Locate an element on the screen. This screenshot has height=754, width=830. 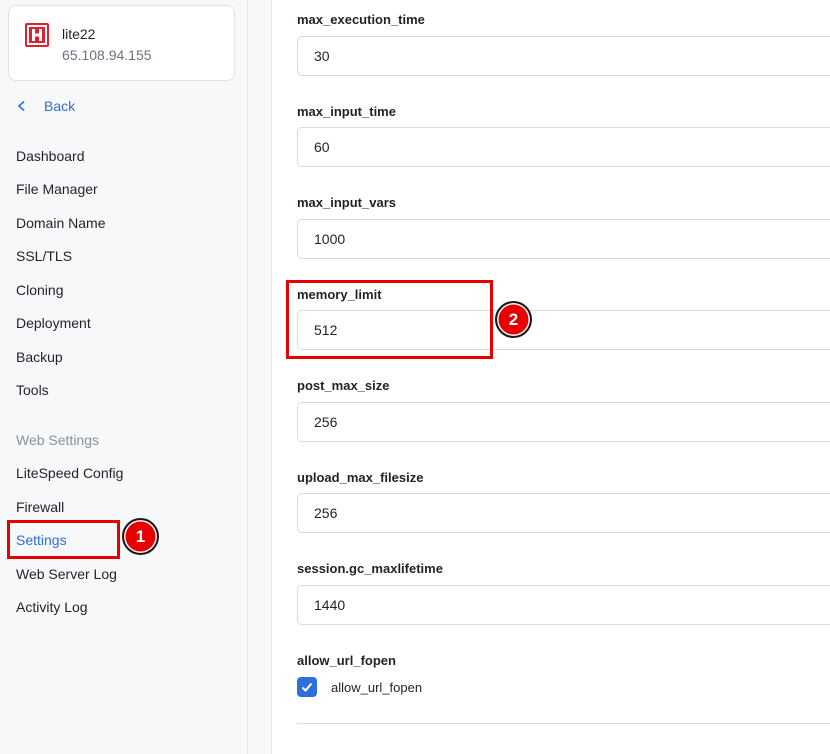
sidebar-item-cloning: Cloning is located at coordinates (39, 290).